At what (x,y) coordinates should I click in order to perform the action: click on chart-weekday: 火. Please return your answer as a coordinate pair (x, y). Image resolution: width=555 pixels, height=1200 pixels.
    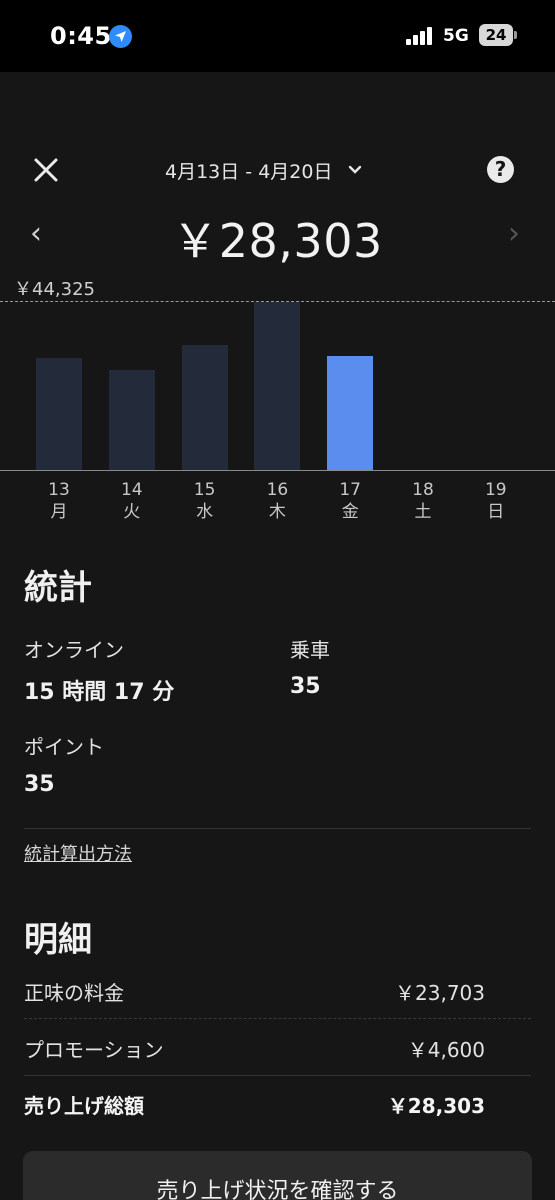
    Looking at the image, I should click on (132, 512).